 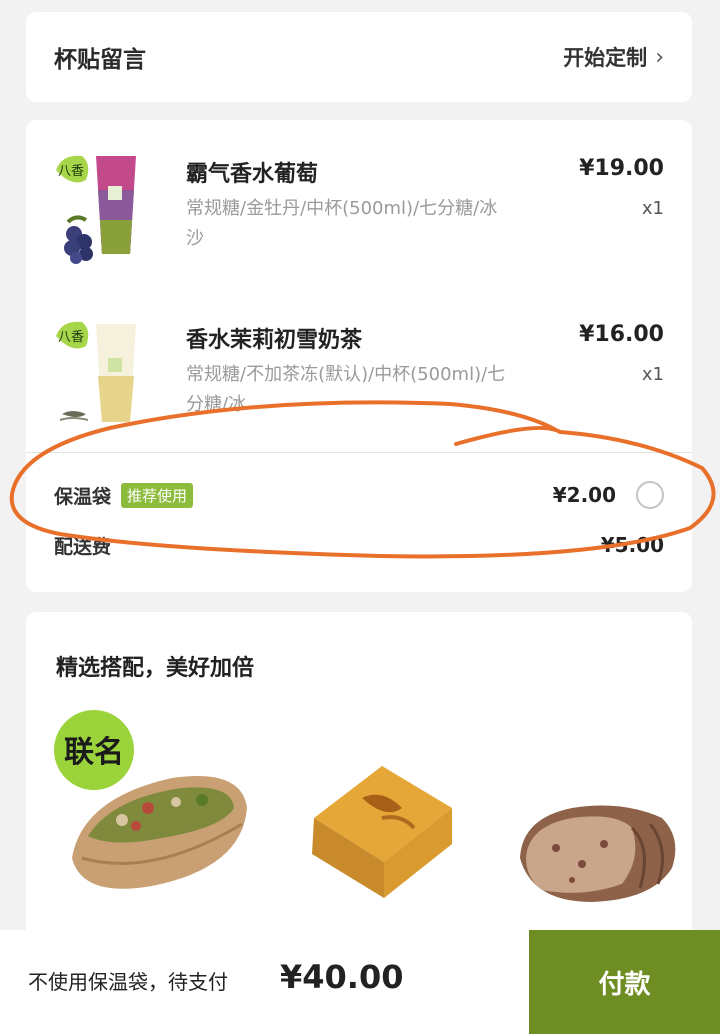 What do you see at coordinates (605, 58) in the screenshot?
I see `start-customize-label: 开始定制` at bounding box center [605, 58].